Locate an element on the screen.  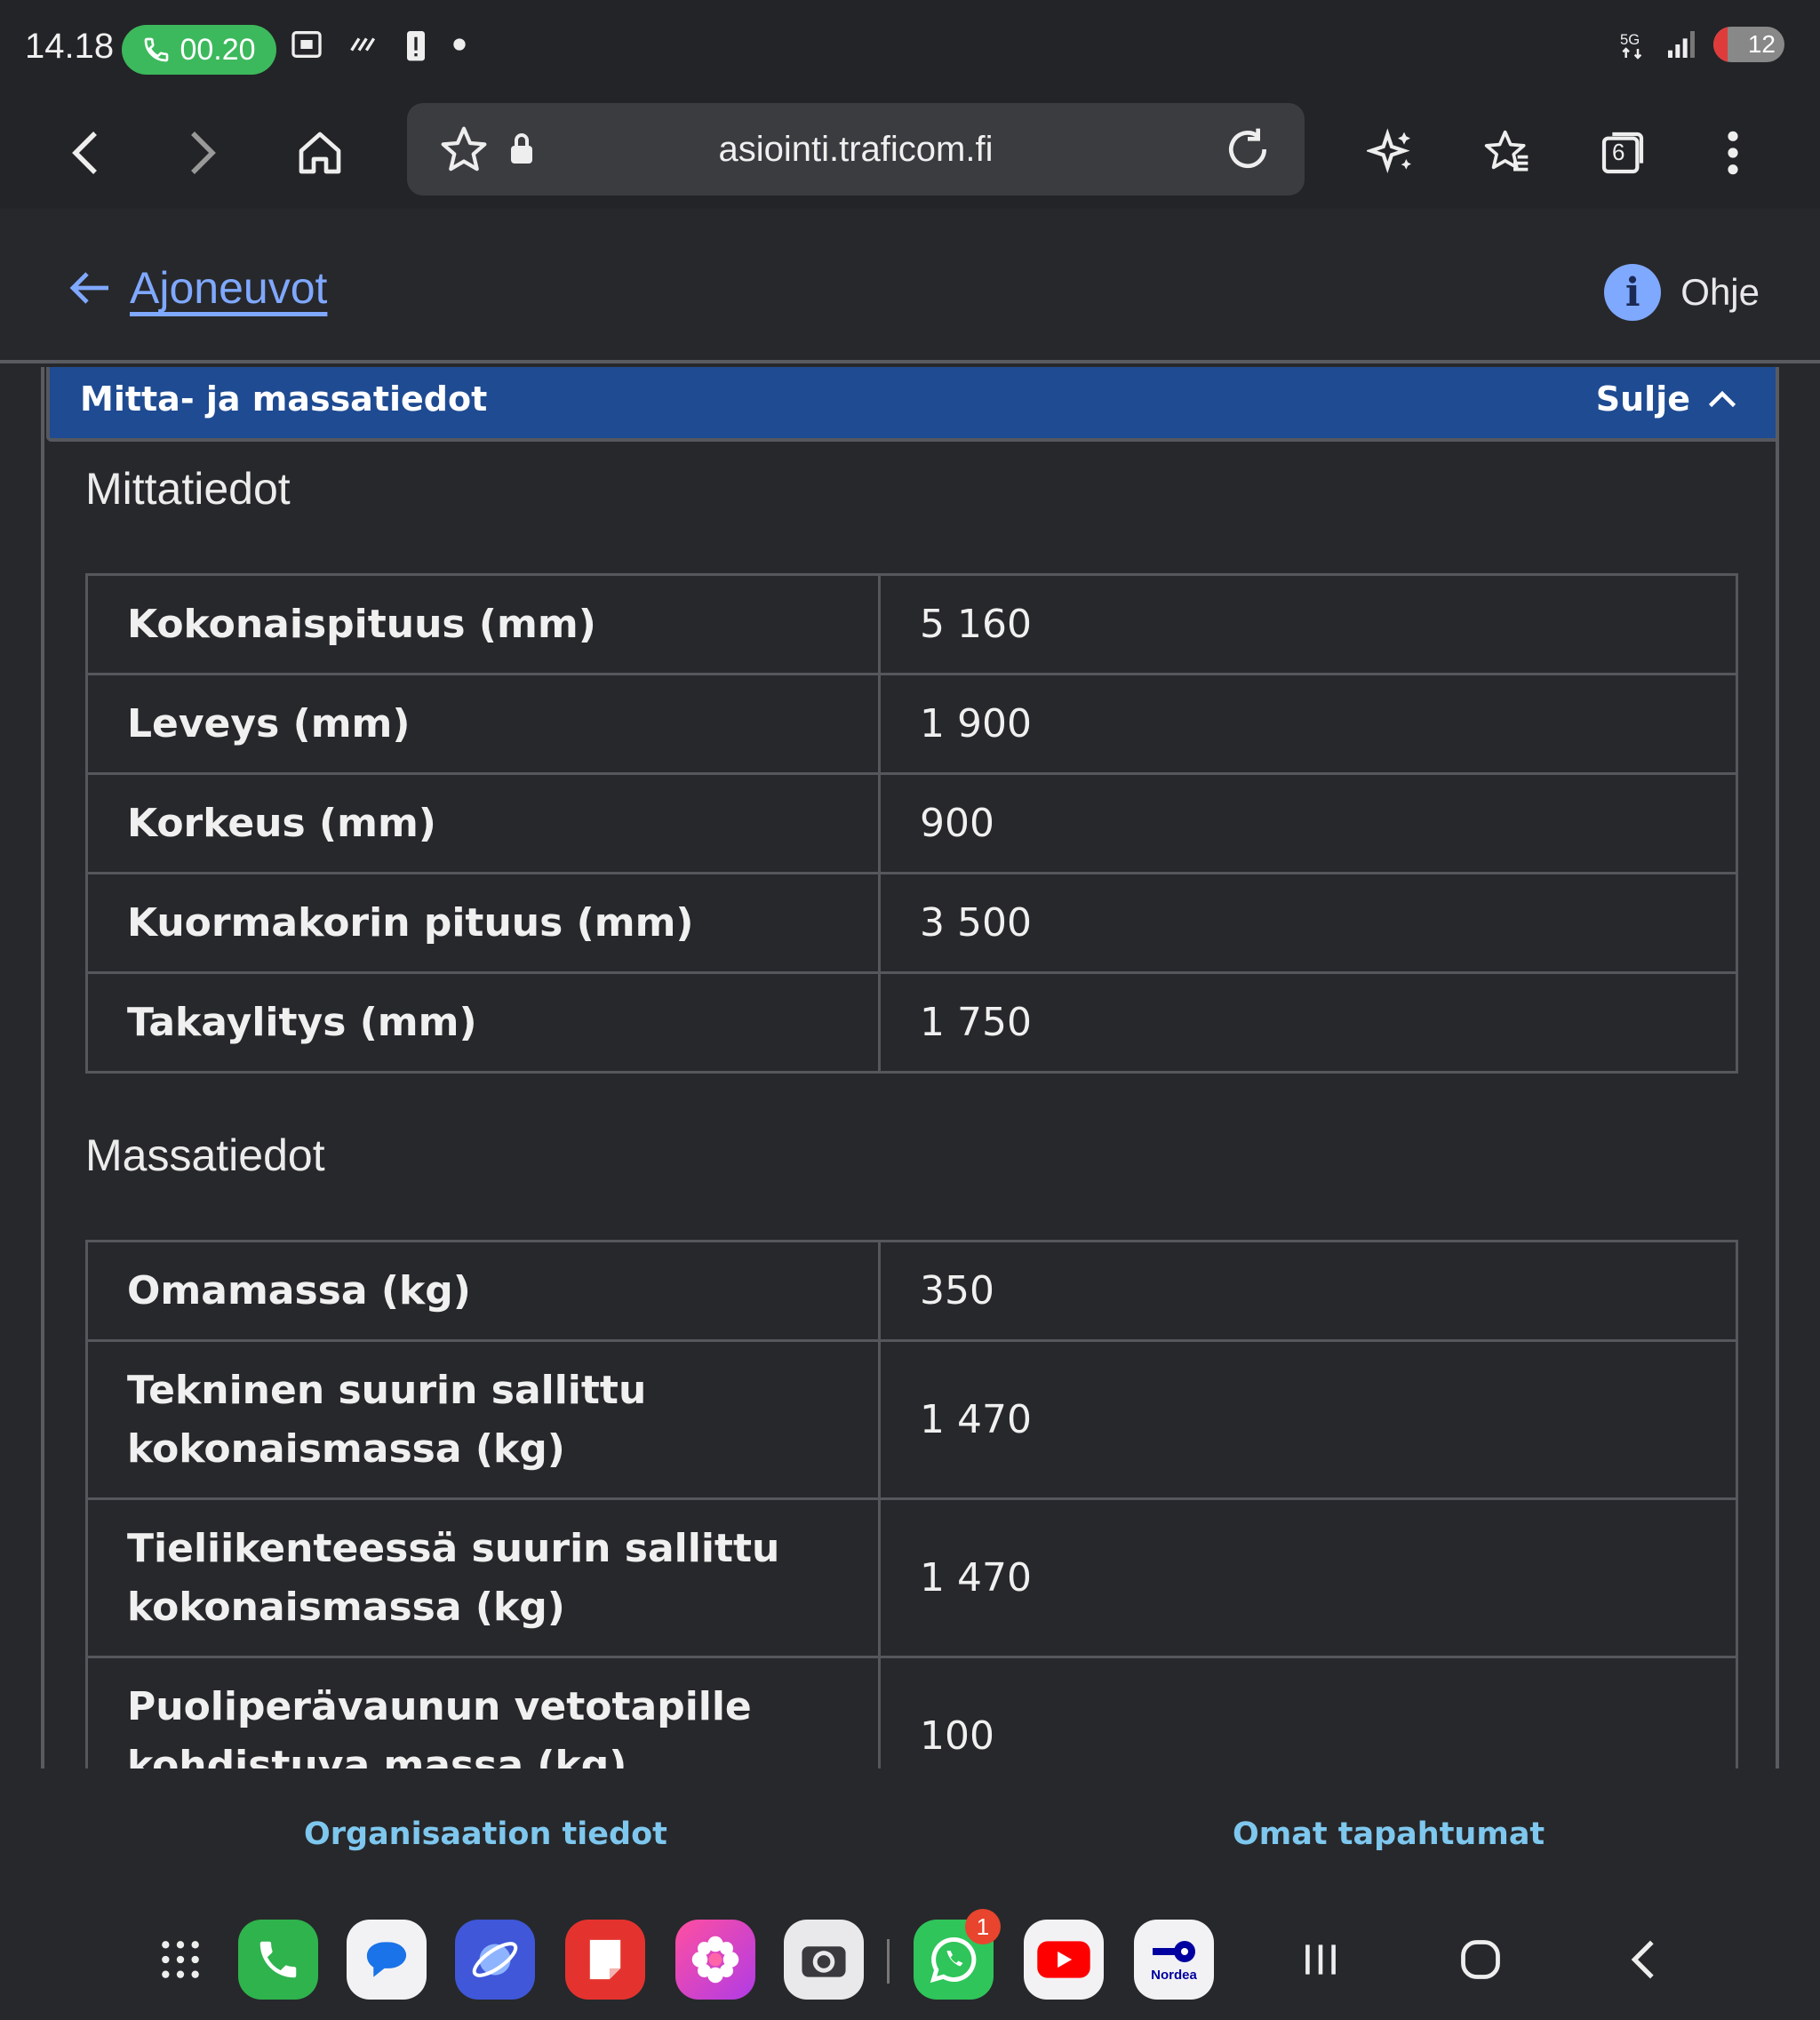
ai-assist-button is located at coordinates (1391, 153).